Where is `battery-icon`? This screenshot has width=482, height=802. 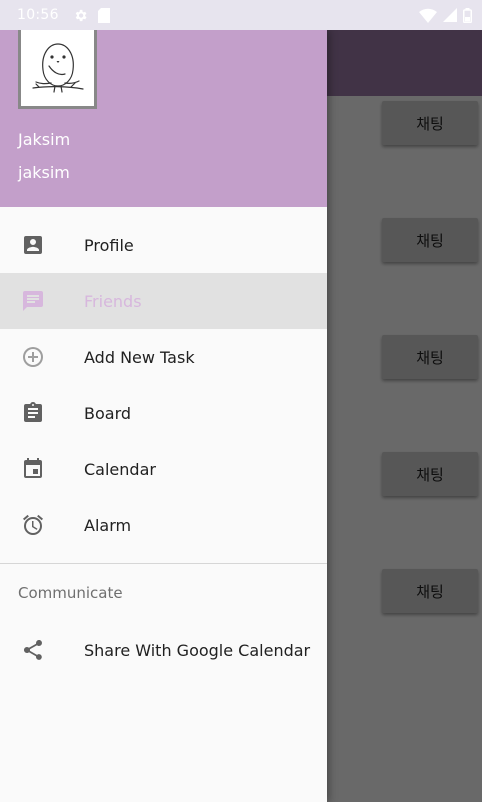
battery-icon is located at coordinates (467, 15).